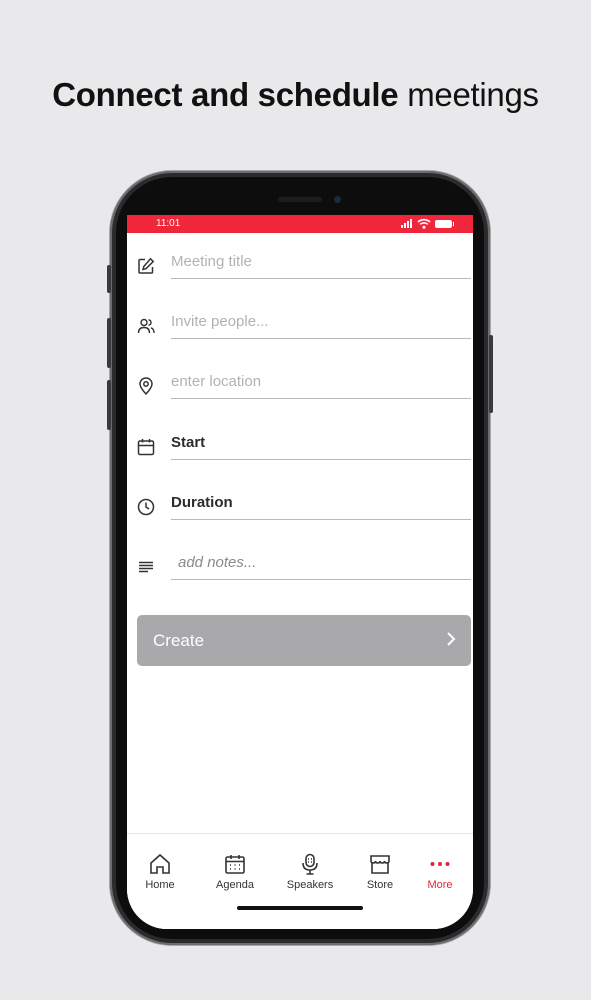 This screenshot has height=1000, width=591. Describe the element at coordinates (225, 94) in the screenshot. I see `headline-bold: Connect and schedule` at that location.